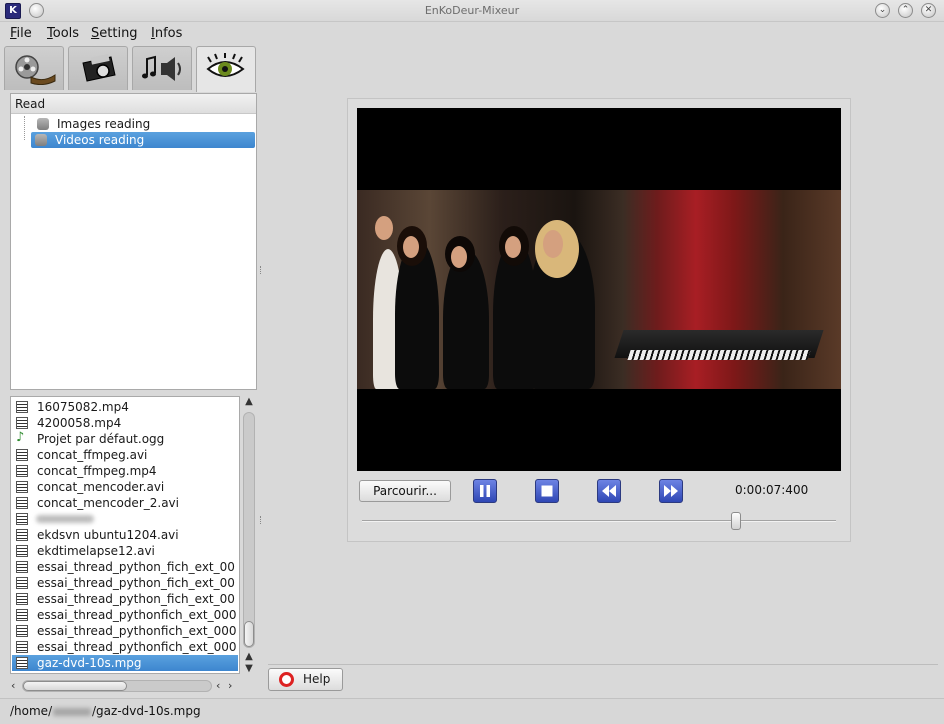 This screenshot has height=724, width=944. I want to click on menu-file: File, so click(21, 33).